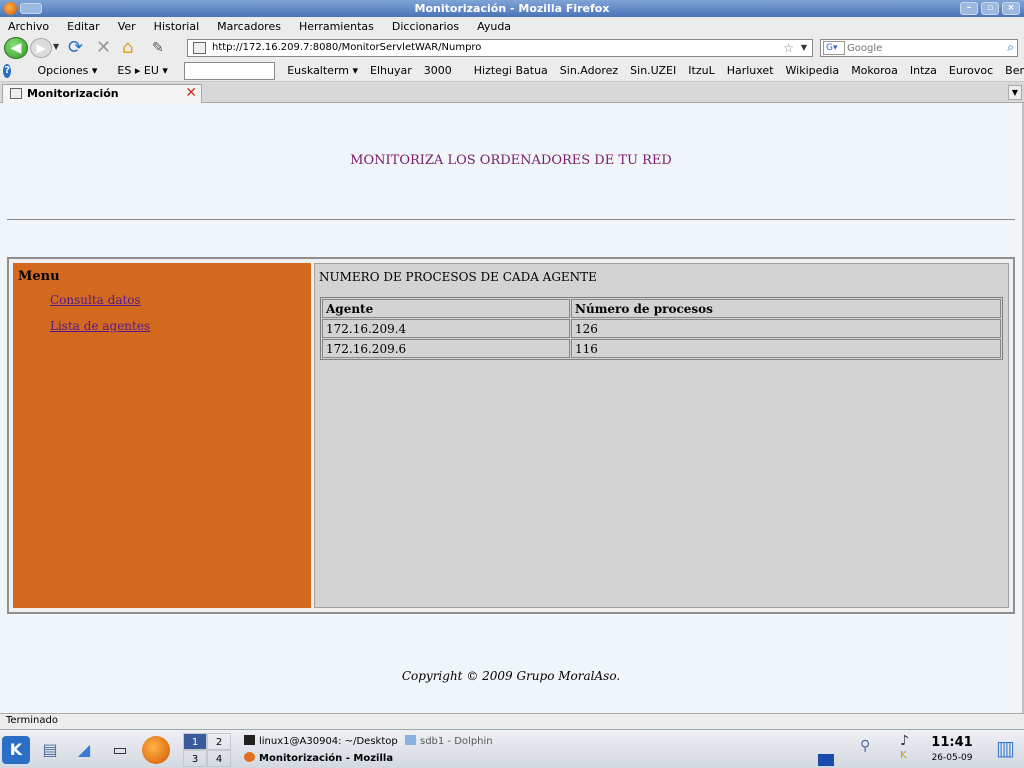 This screenshot has width=1024, height=768. I want to click on menu-herramientas: Herramientas, so click(336, 26).